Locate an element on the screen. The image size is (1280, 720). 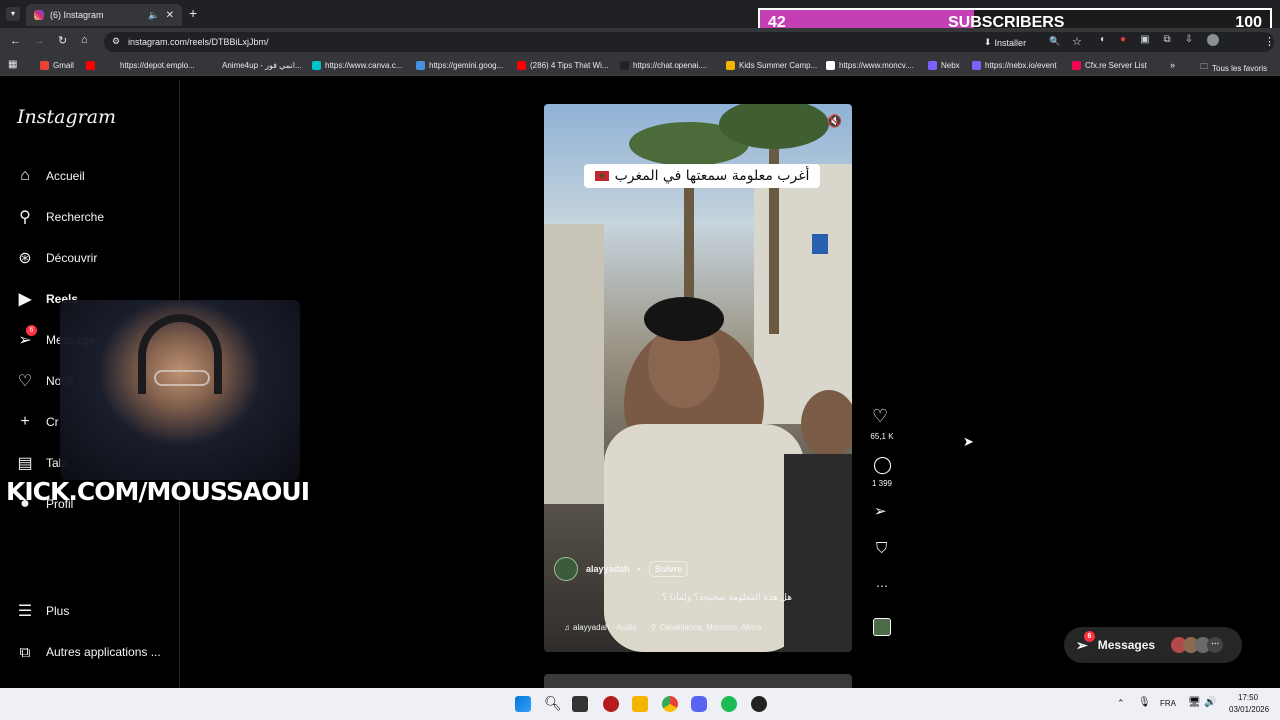
reels-icon: ▶ is located at coordinates (25, 299).